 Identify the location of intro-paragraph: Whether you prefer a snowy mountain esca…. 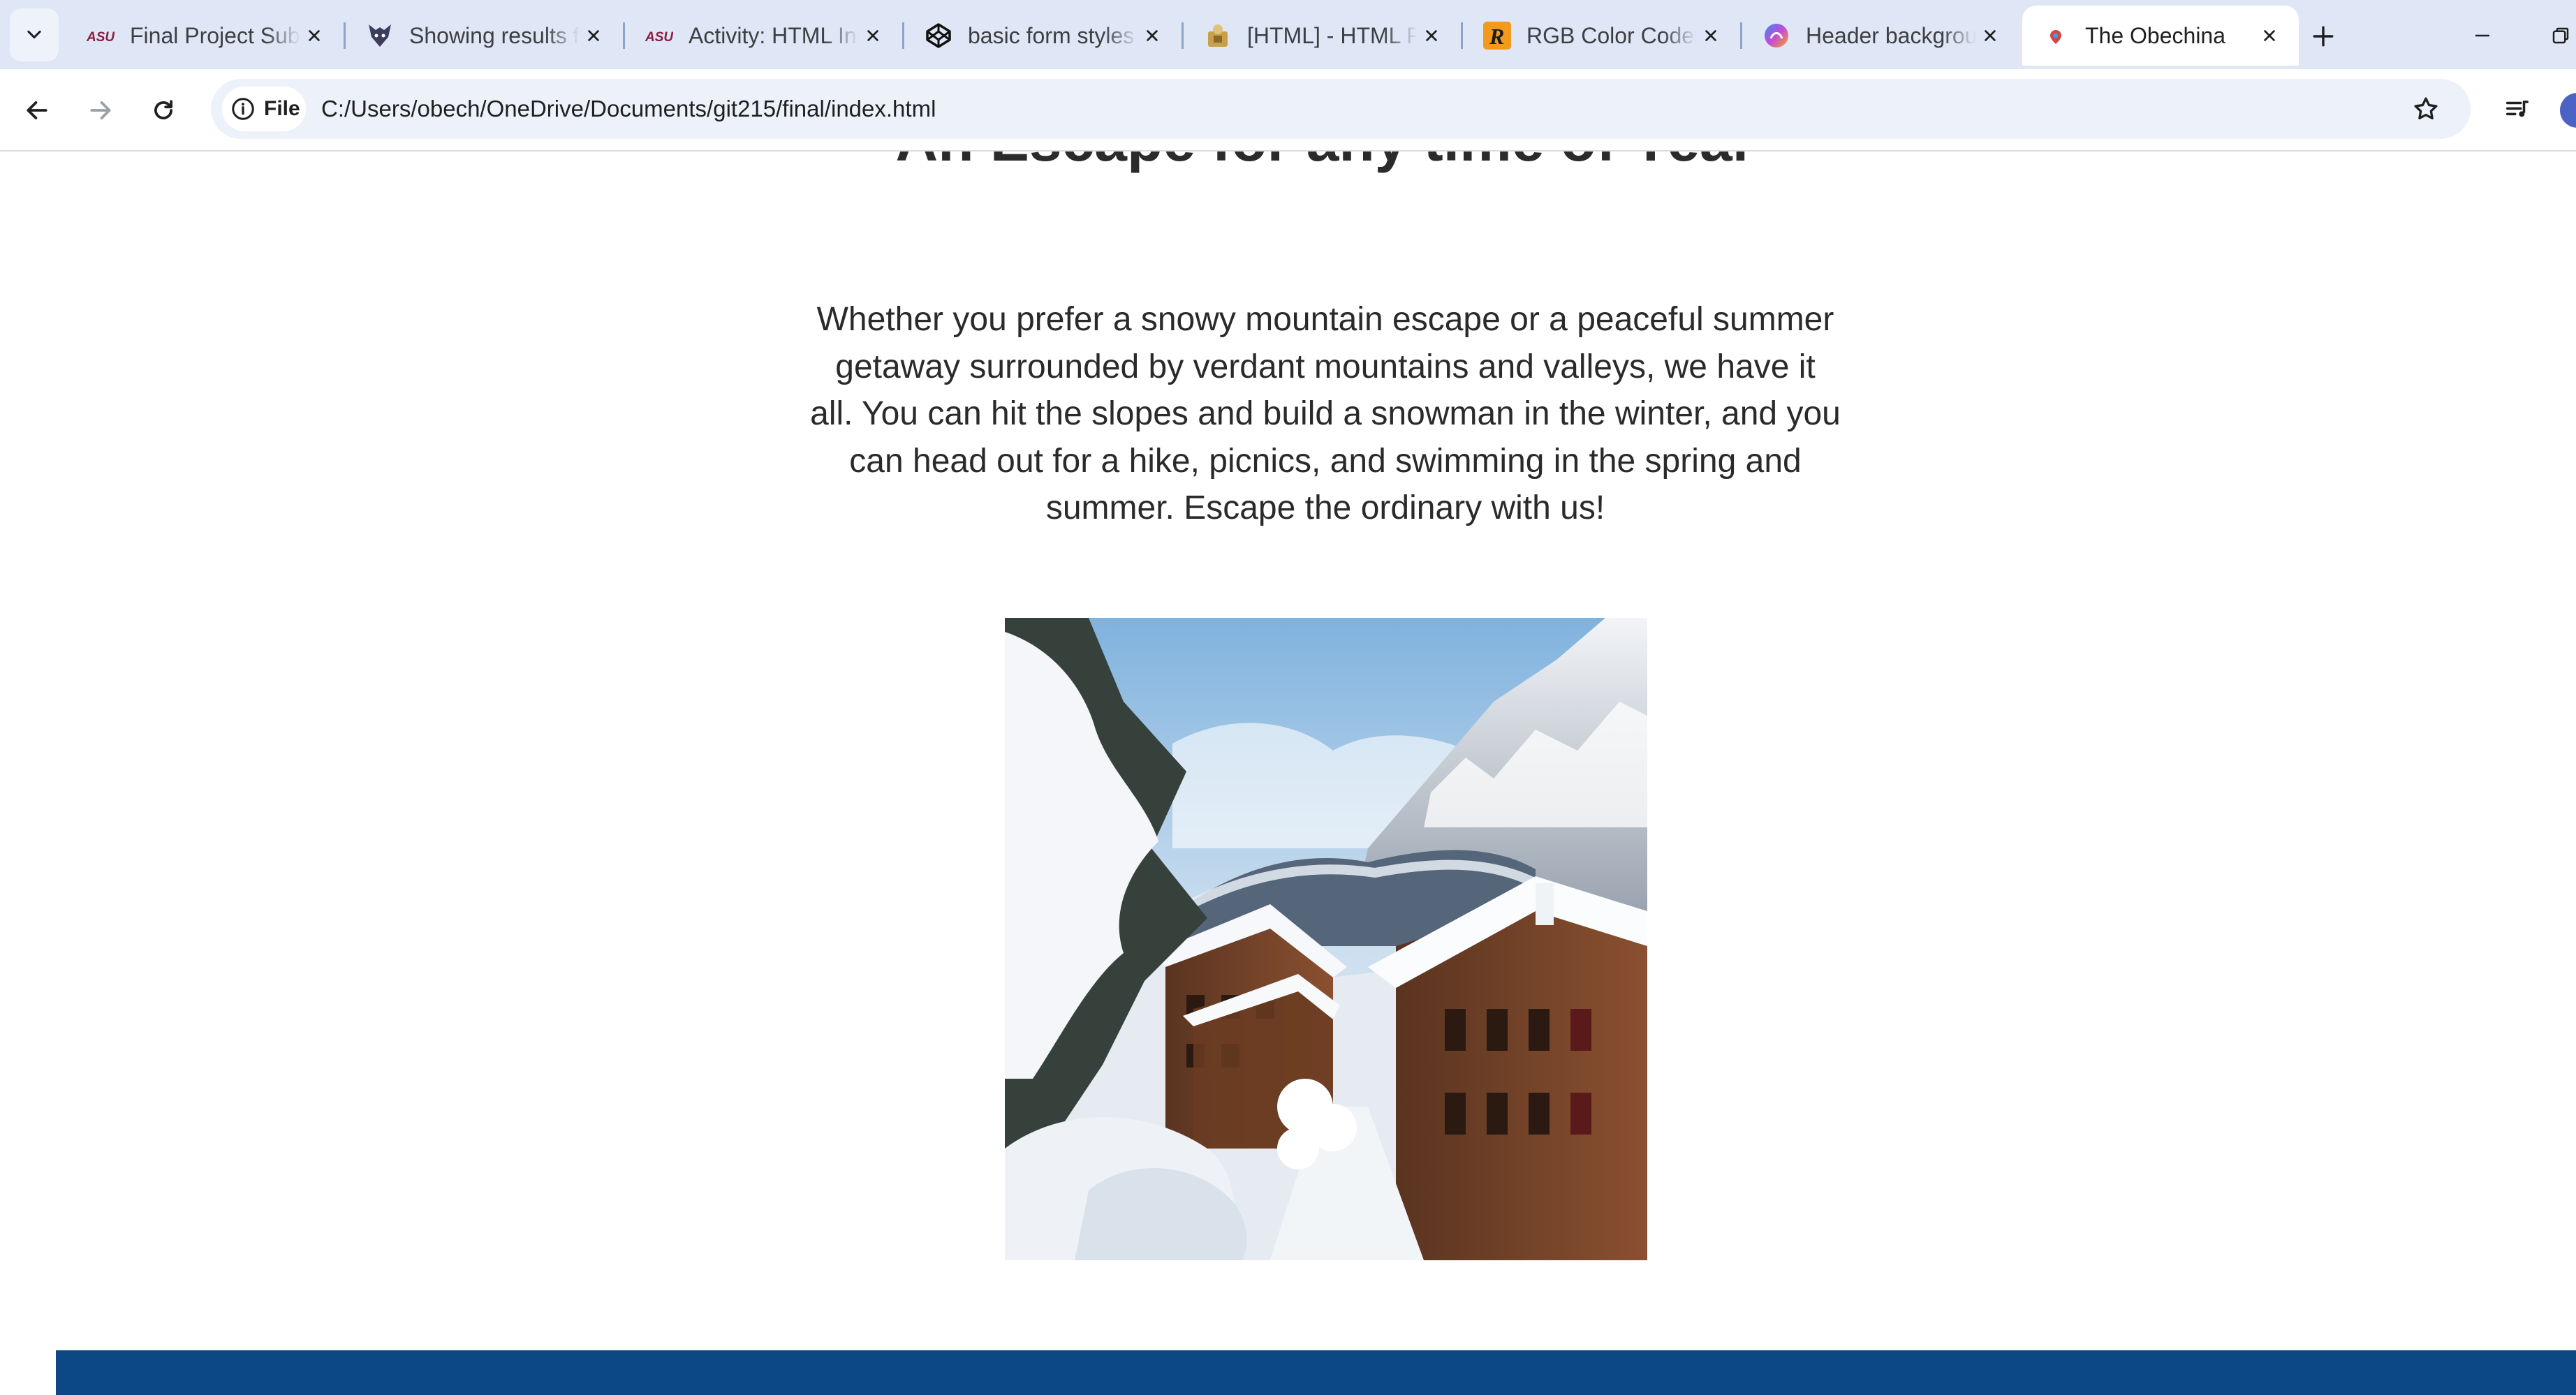
(1325, 413).